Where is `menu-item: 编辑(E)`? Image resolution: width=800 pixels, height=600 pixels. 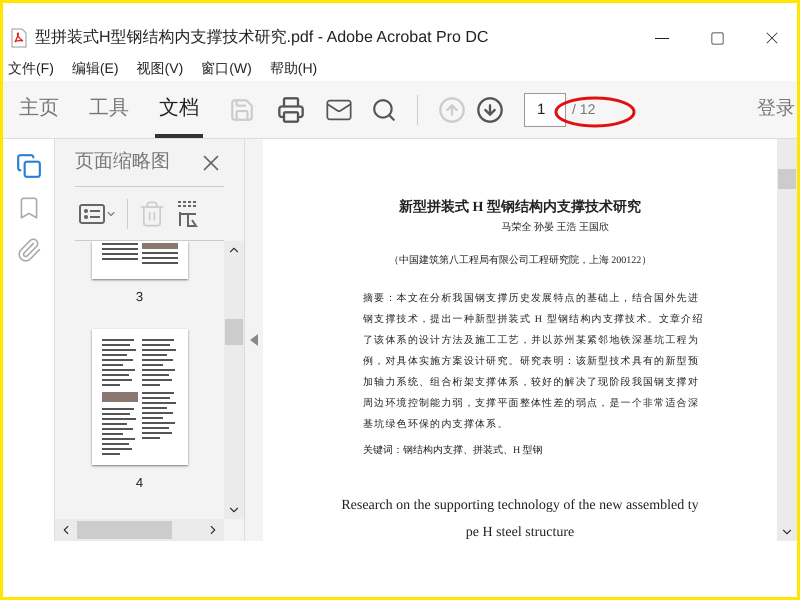 menu-item: 编辑(E) is located at coordinates (95, 68).